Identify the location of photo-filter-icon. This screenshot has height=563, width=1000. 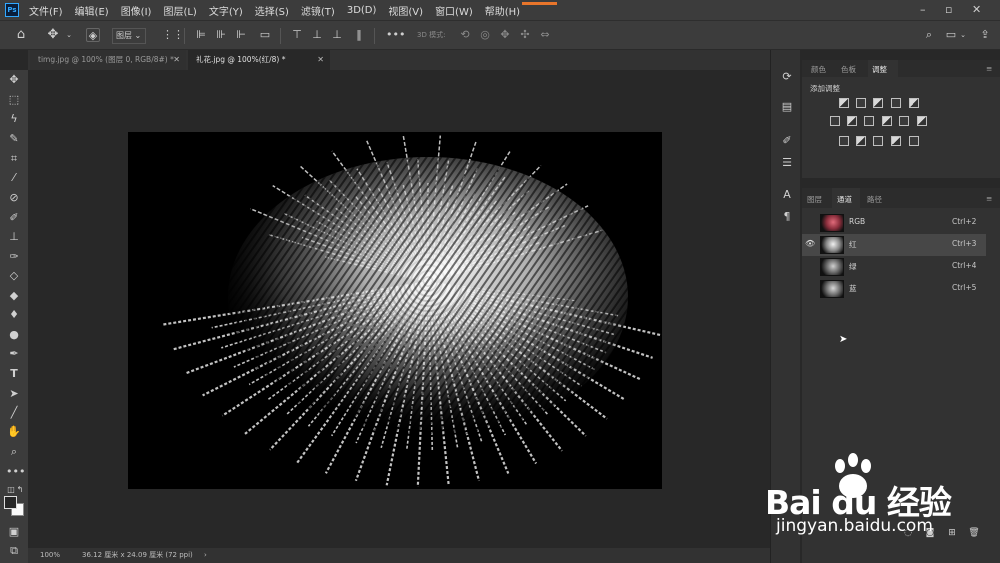
(887, 121).